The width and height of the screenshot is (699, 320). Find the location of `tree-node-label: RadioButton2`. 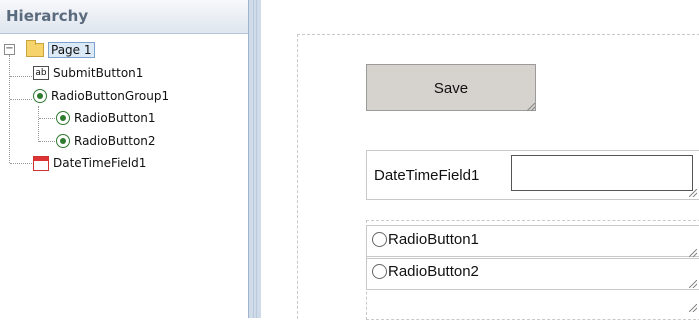

tree-node-label: RadioButton2 is located at coordinates (115, 141).